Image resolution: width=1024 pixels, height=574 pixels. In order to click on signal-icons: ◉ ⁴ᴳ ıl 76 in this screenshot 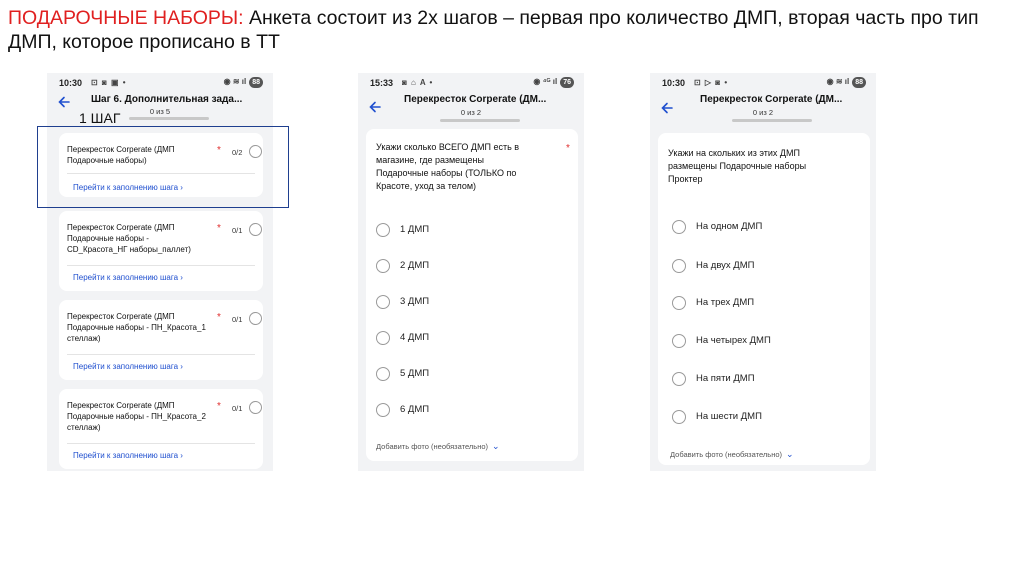, I will do `click(553, 82)`.